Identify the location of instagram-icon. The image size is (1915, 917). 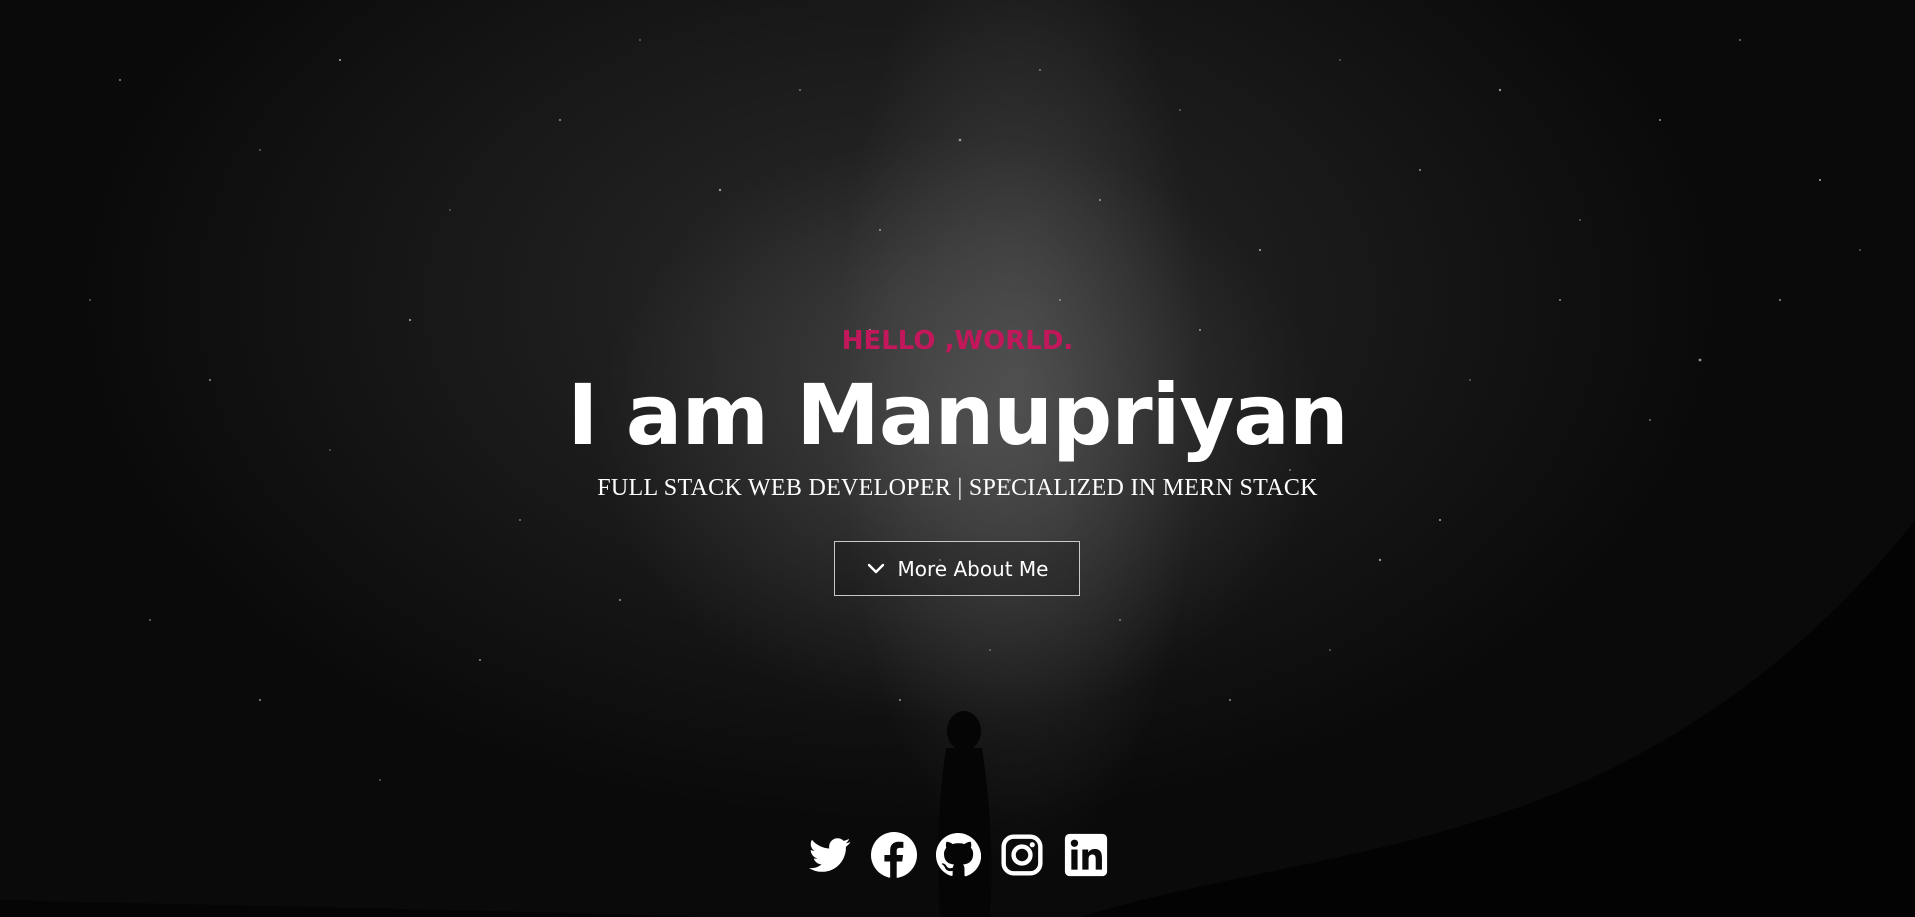
(1022, 855).